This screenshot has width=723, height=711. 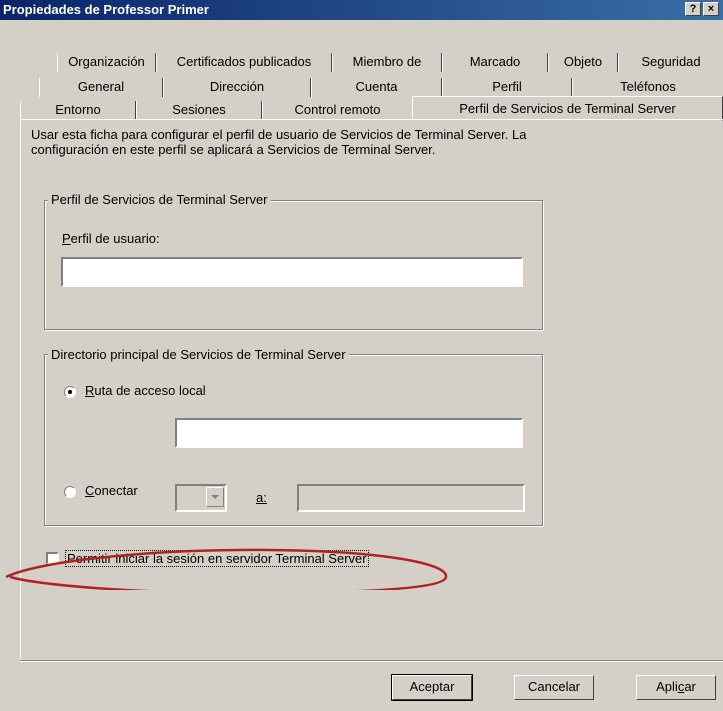 I want to click on tab-telefonos: Teléfonos, so click(x=647, y=87).